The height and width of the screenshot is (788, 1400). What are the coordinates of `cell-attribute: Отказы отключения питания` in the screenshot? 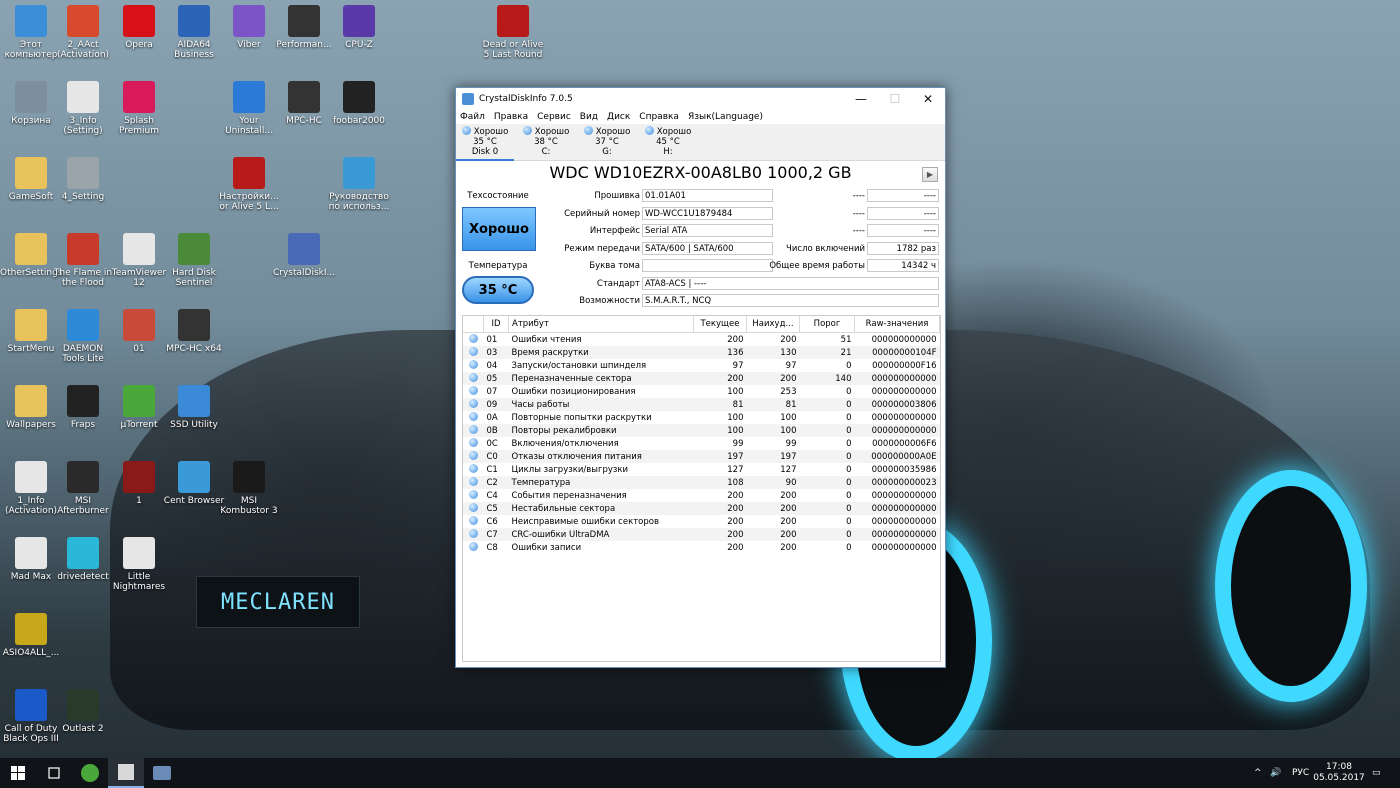 It's located at (601, 456).